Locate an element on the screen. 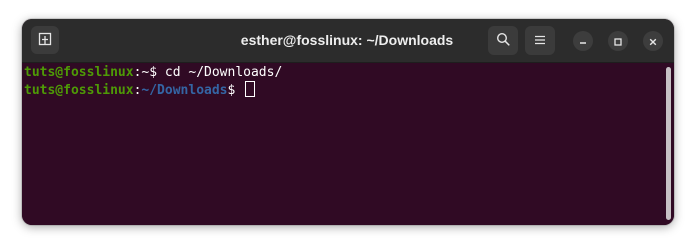 Image resolution: width=696 pixels, height=249 pixels. new-tab-button is located at coordinates (45, 40).